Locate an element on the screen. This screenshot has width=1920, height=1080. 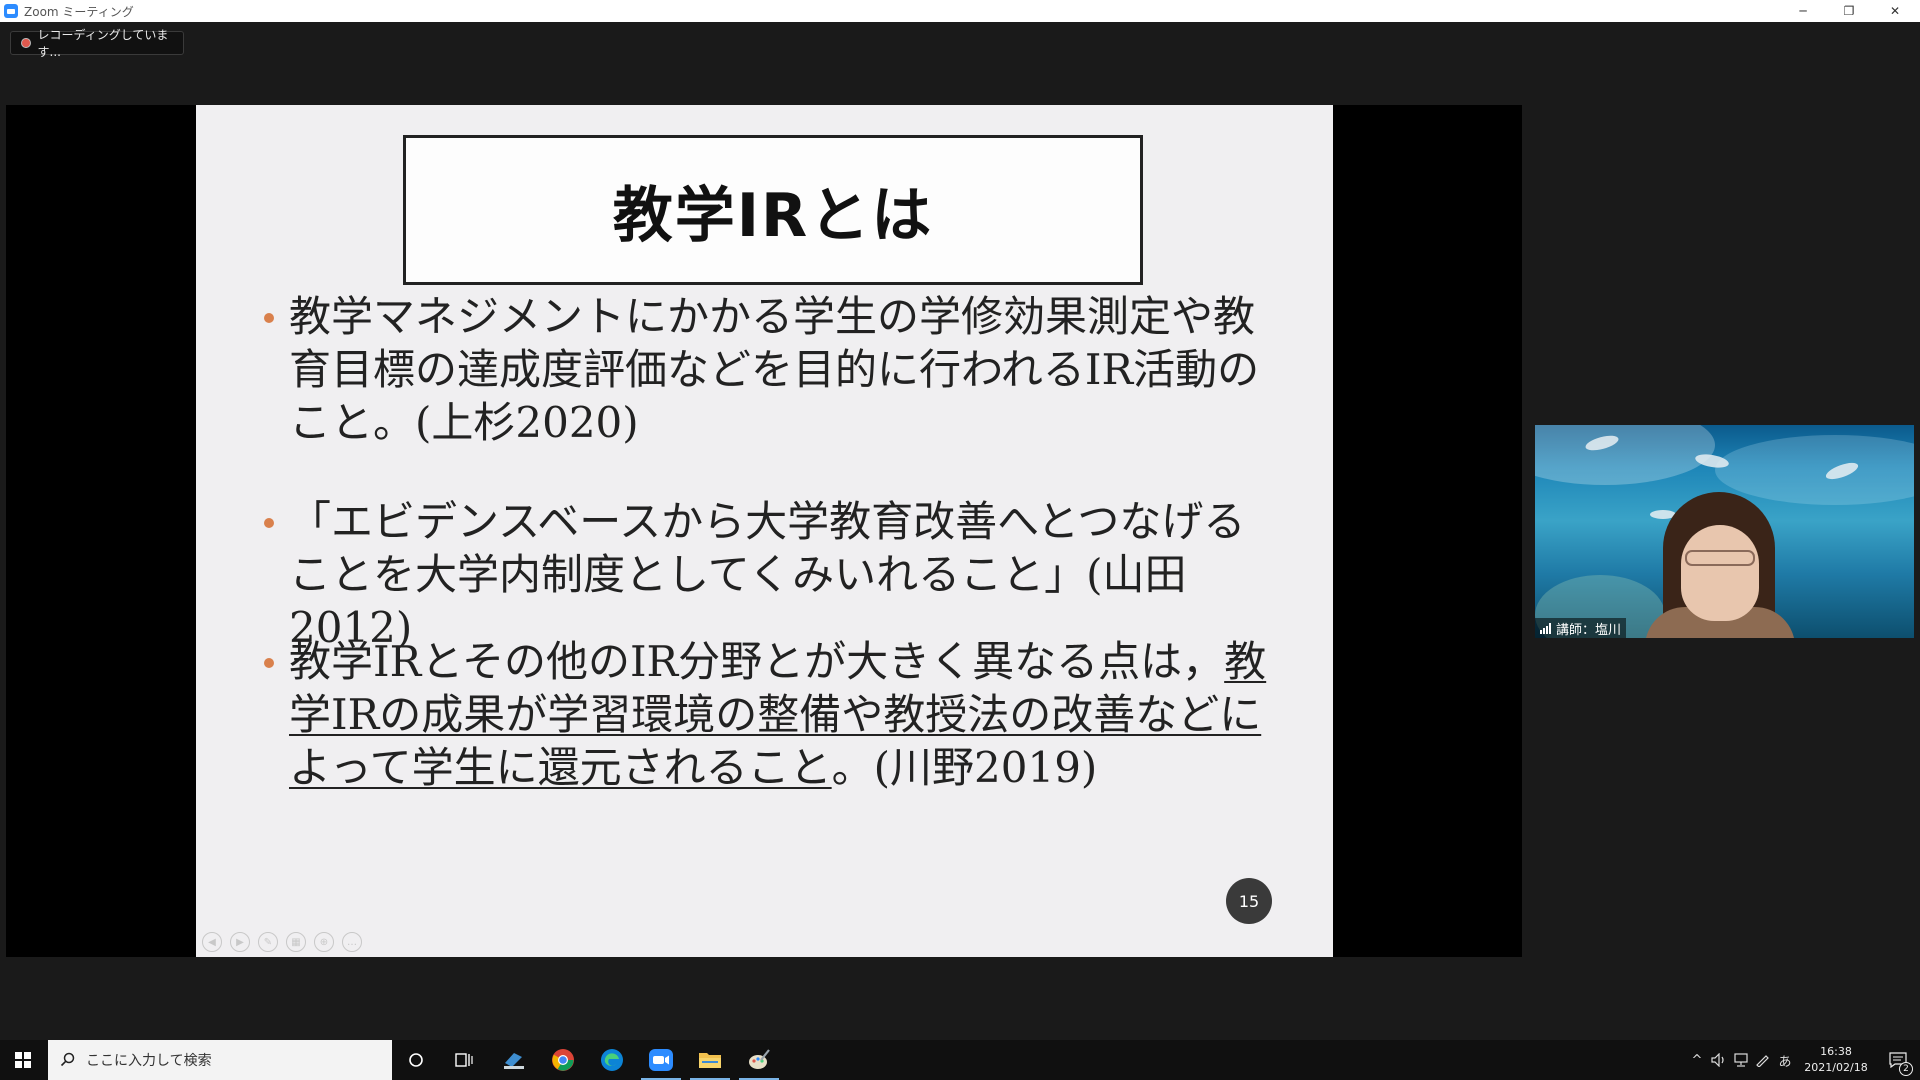
zoom-in-icon: ⊕ is located at coordinates (324, 942).